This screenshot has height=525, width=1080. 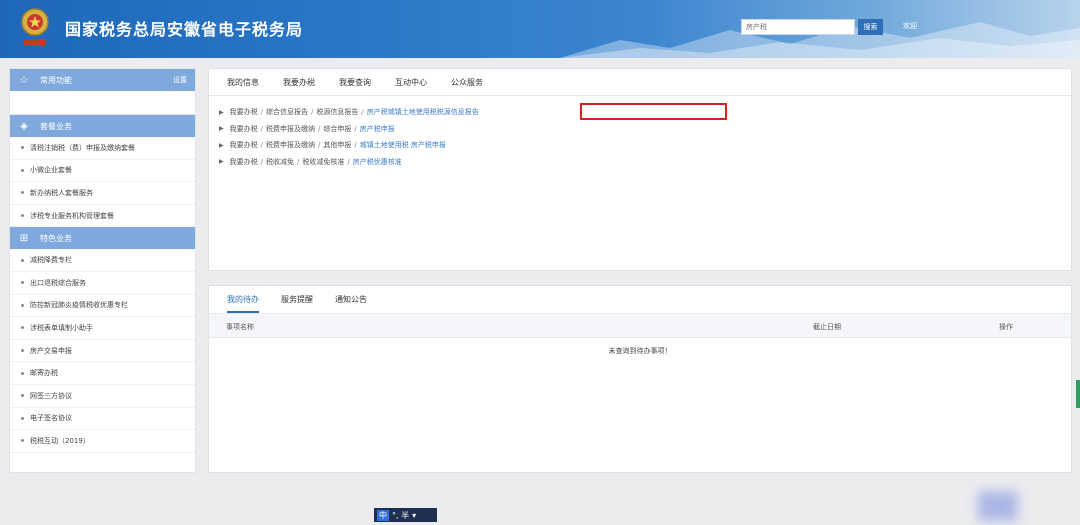 I want to click on sidebar-item: 网签三方协议, so click(x=102, y=396).